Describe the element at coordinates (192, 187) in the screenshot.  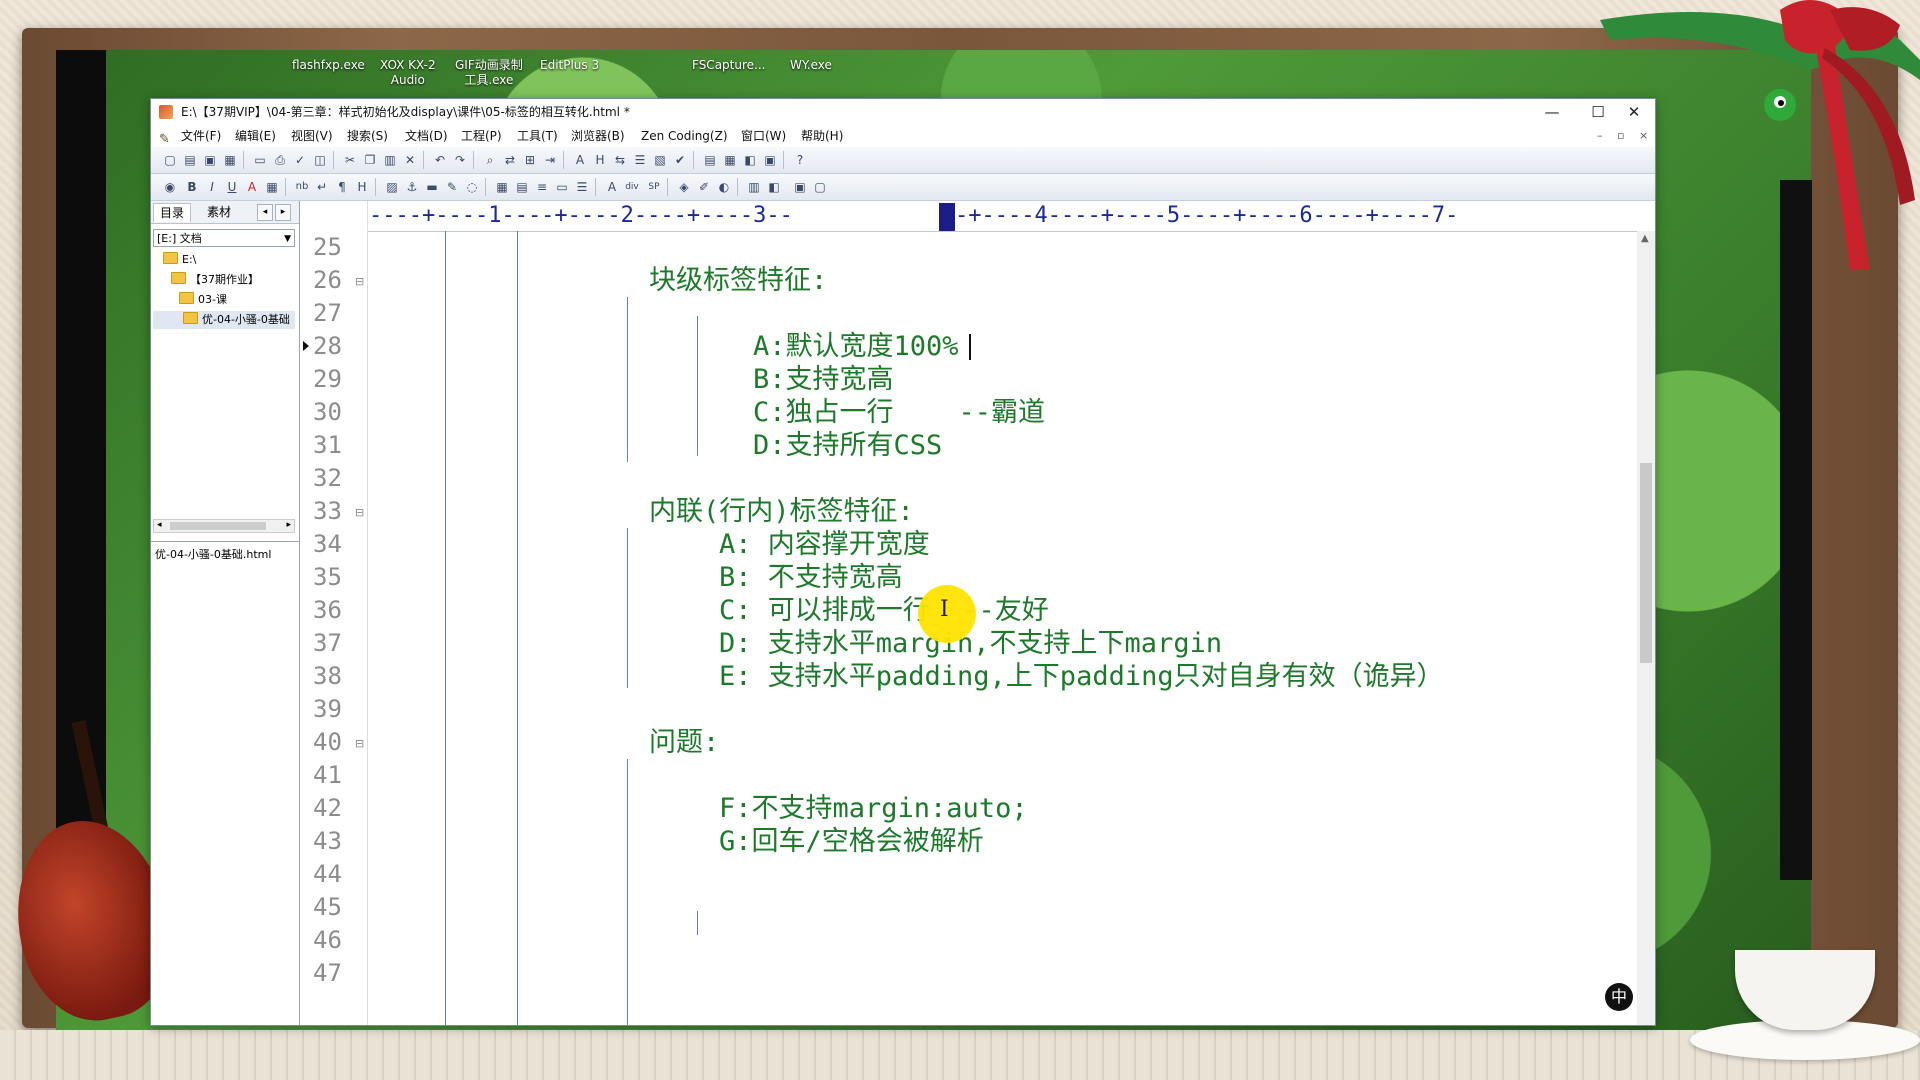
I see `bold-button: B` at that location.